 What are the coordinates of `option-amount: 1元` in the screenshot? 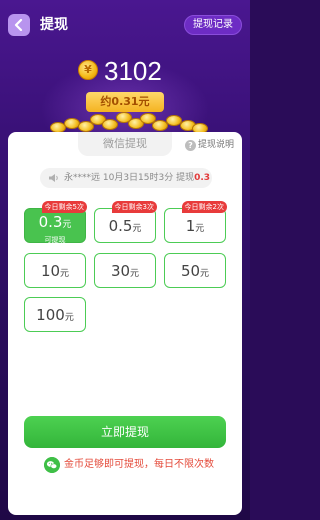 It's located at (195, 227).